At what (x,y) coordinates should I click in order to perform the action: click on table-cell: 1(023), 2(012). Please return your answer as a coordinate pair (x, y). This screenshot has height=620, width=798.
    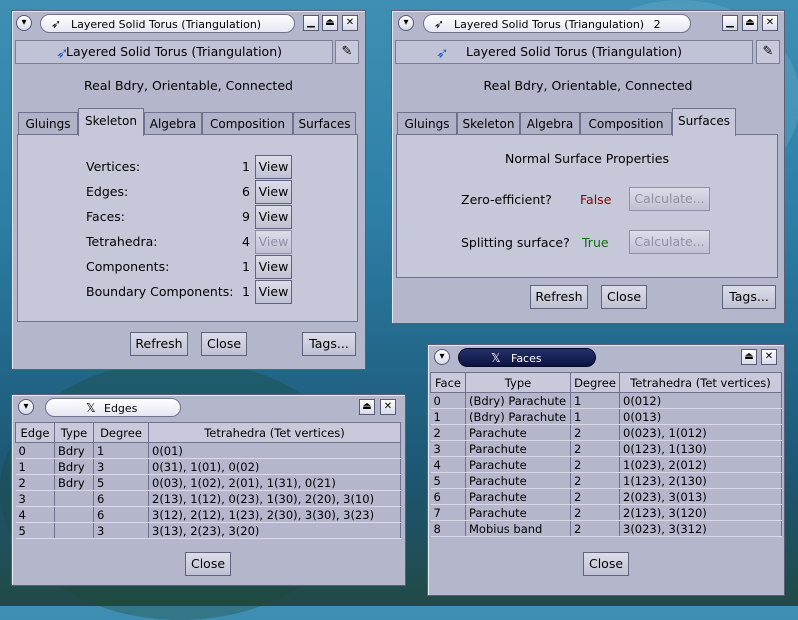
    Looking at the image, I should click on (700, 464).